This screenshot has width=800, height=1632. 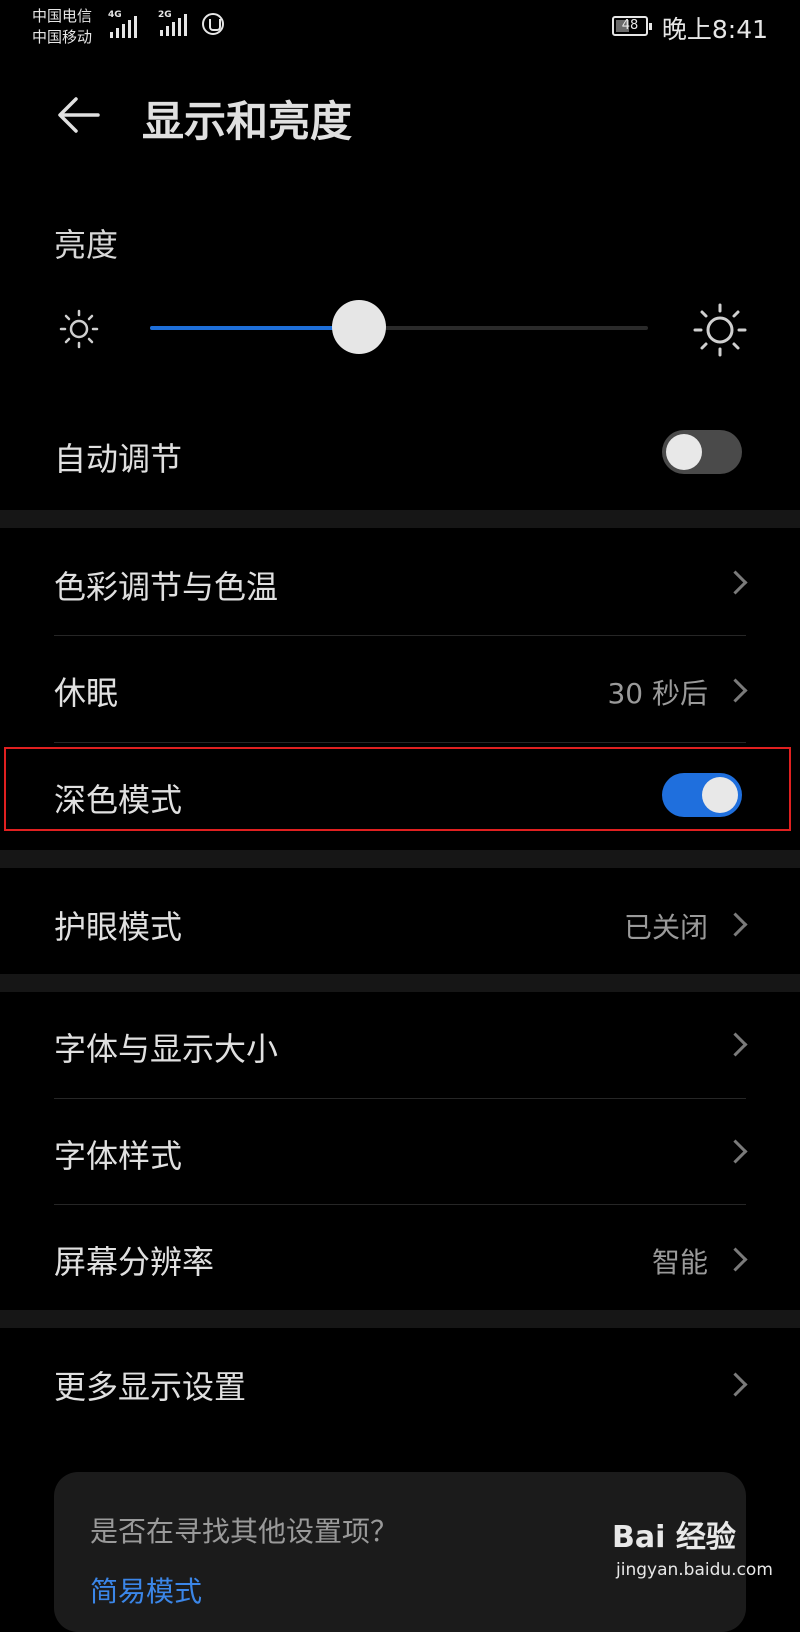 What do you see at coordinates (400, 921) in the screenshot?
I see `eye-comfort-row: 护眼模式 已关闭` at bounding box center [400, 921].